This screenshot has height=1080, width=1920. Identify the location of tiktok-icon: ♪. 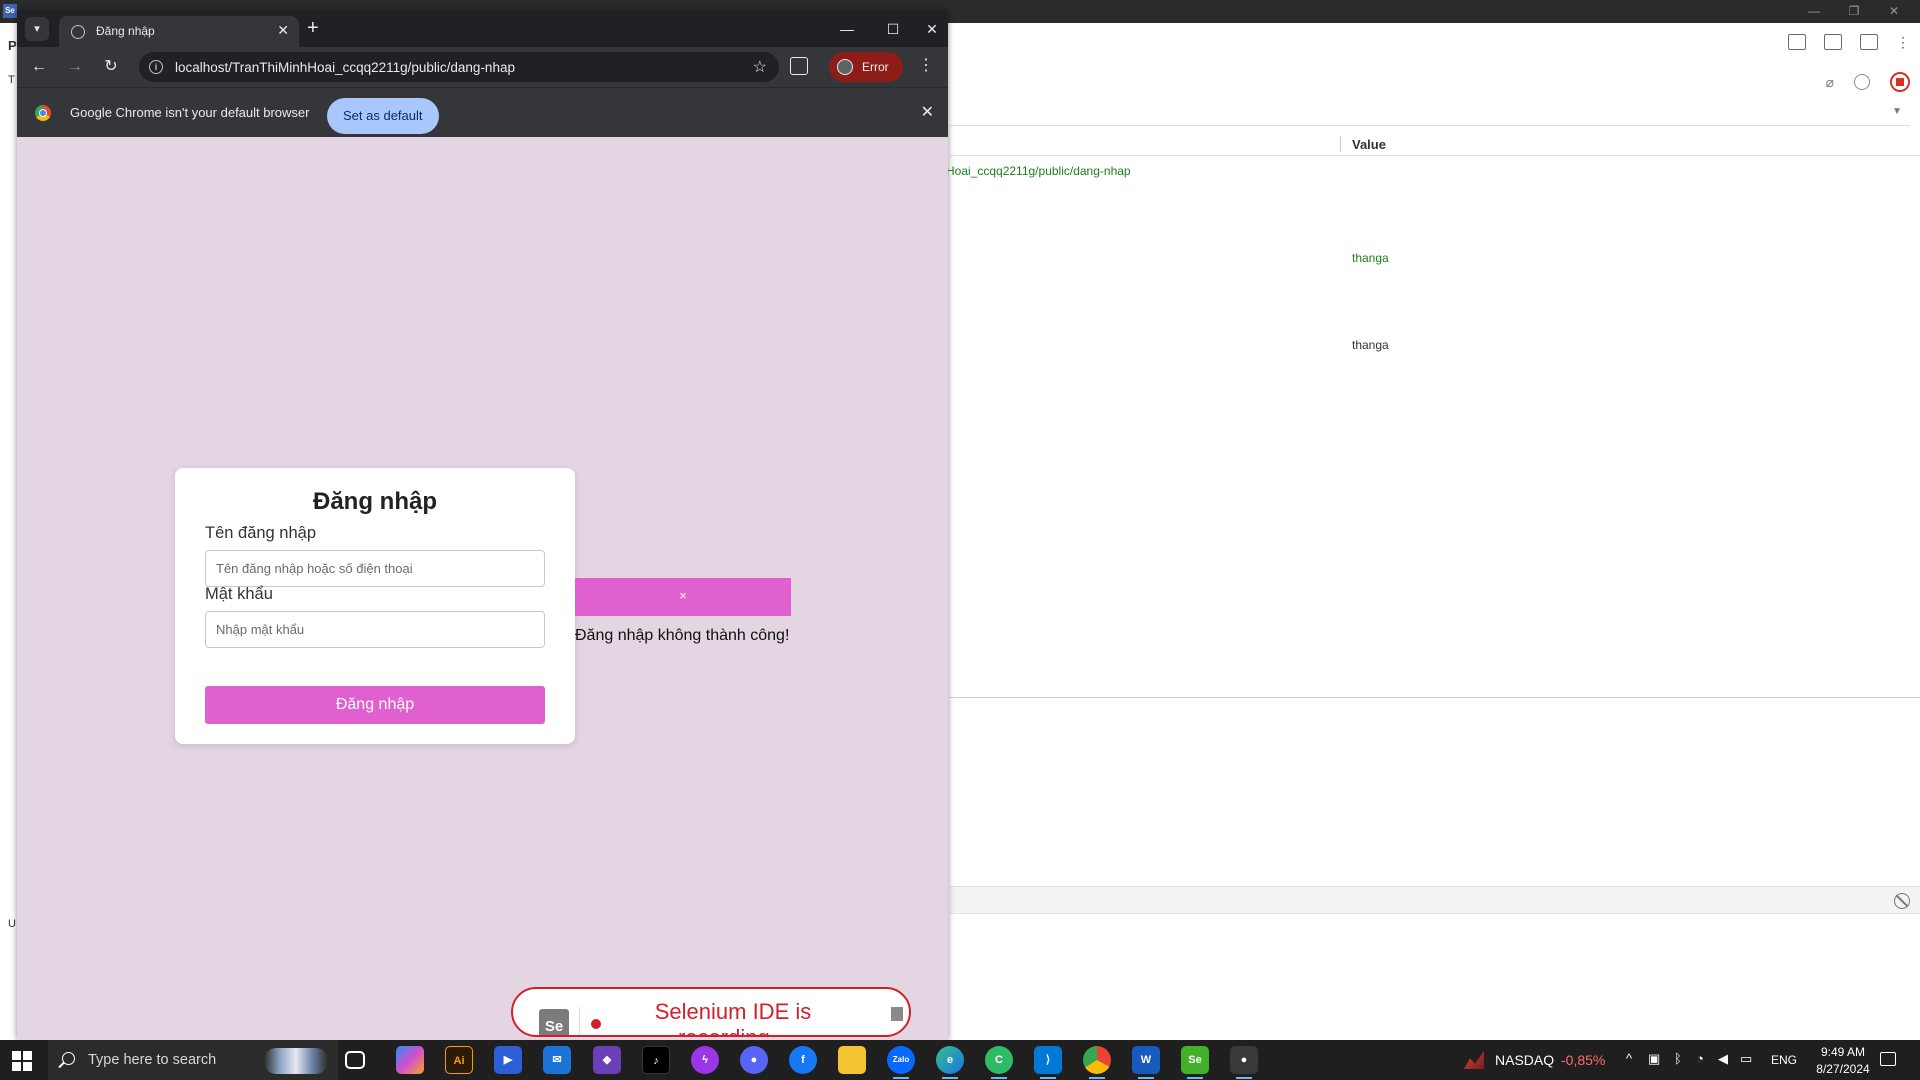
(656, 1060).